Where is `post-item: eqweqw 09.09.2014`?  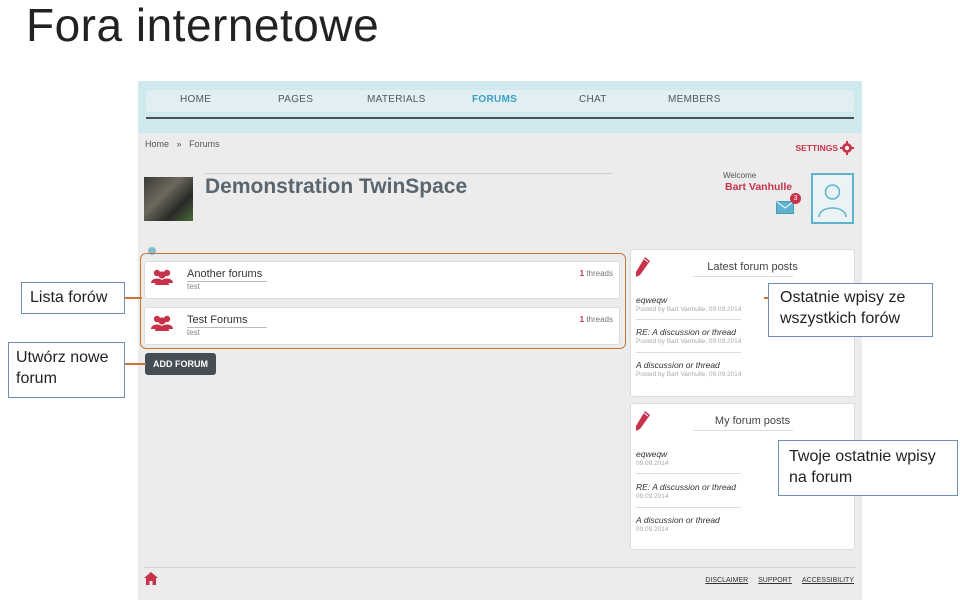 post-item: eqweqw 09.09.2014 is located at coordinates (652, 458).